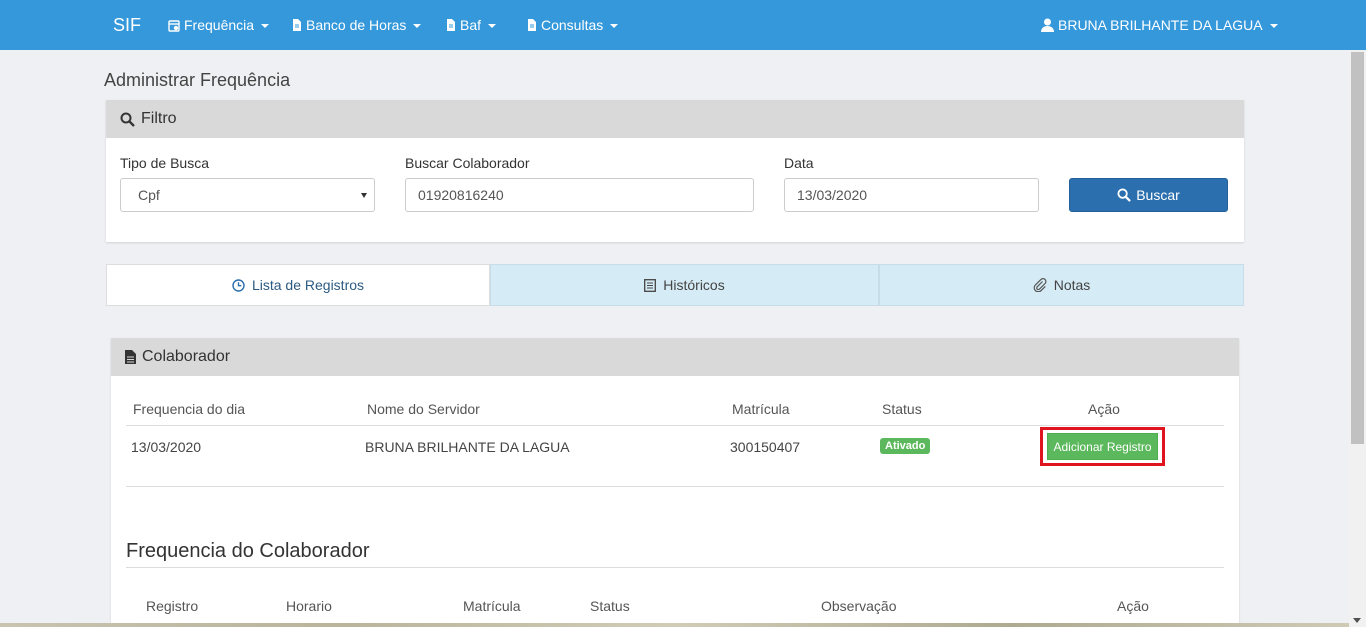  I want to click on filter-panel-heading: Filtro, so click(675, 119).